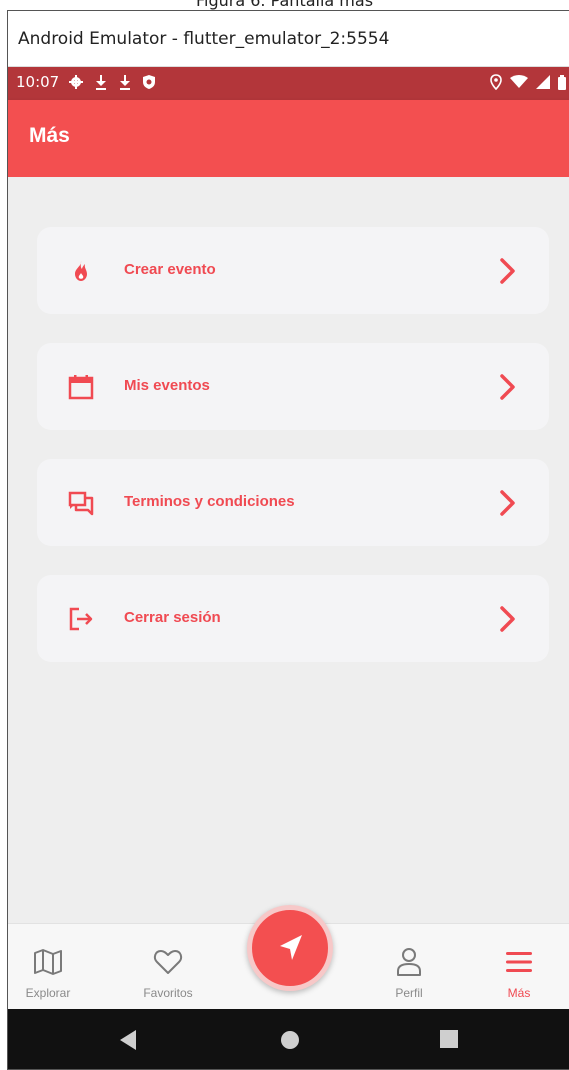 The width and height of the screenshot is (569, 1070). What do you see at coordinates (48, 993) in the screenshot?
I see `nav-label: Explorar` at bounding box center [48, 993].